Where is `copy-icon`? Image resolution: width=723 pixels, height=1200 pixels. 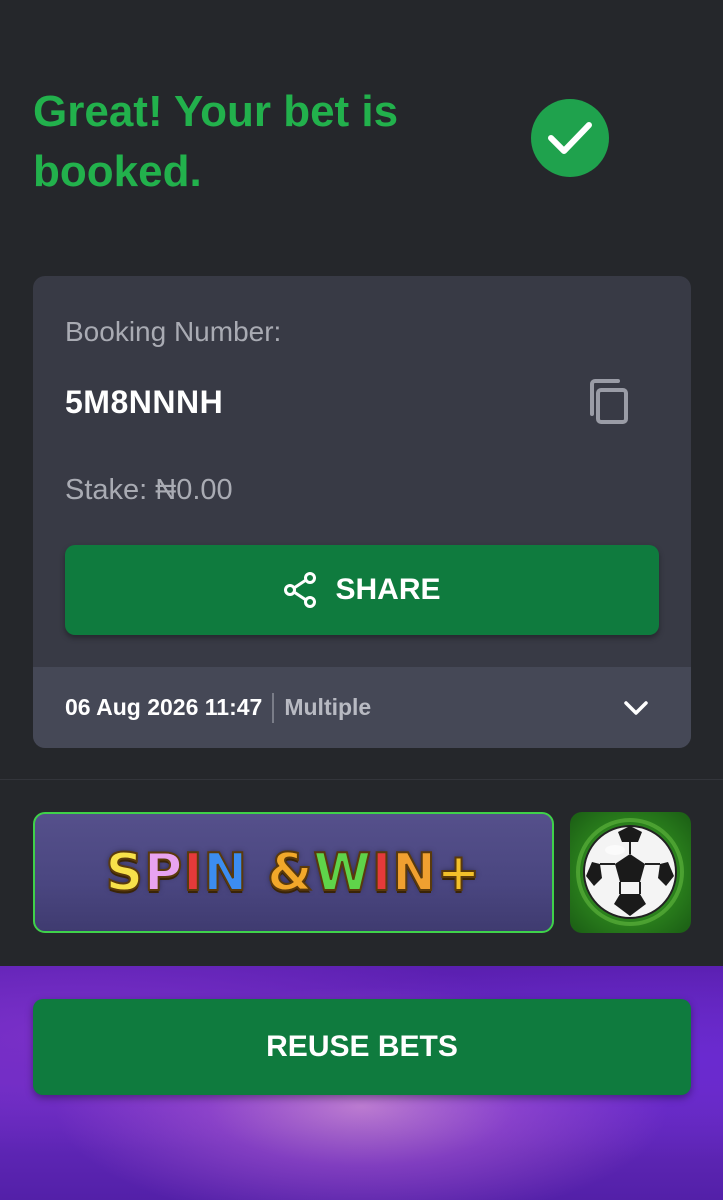 copy-icon is located at coordinates (609, 401).